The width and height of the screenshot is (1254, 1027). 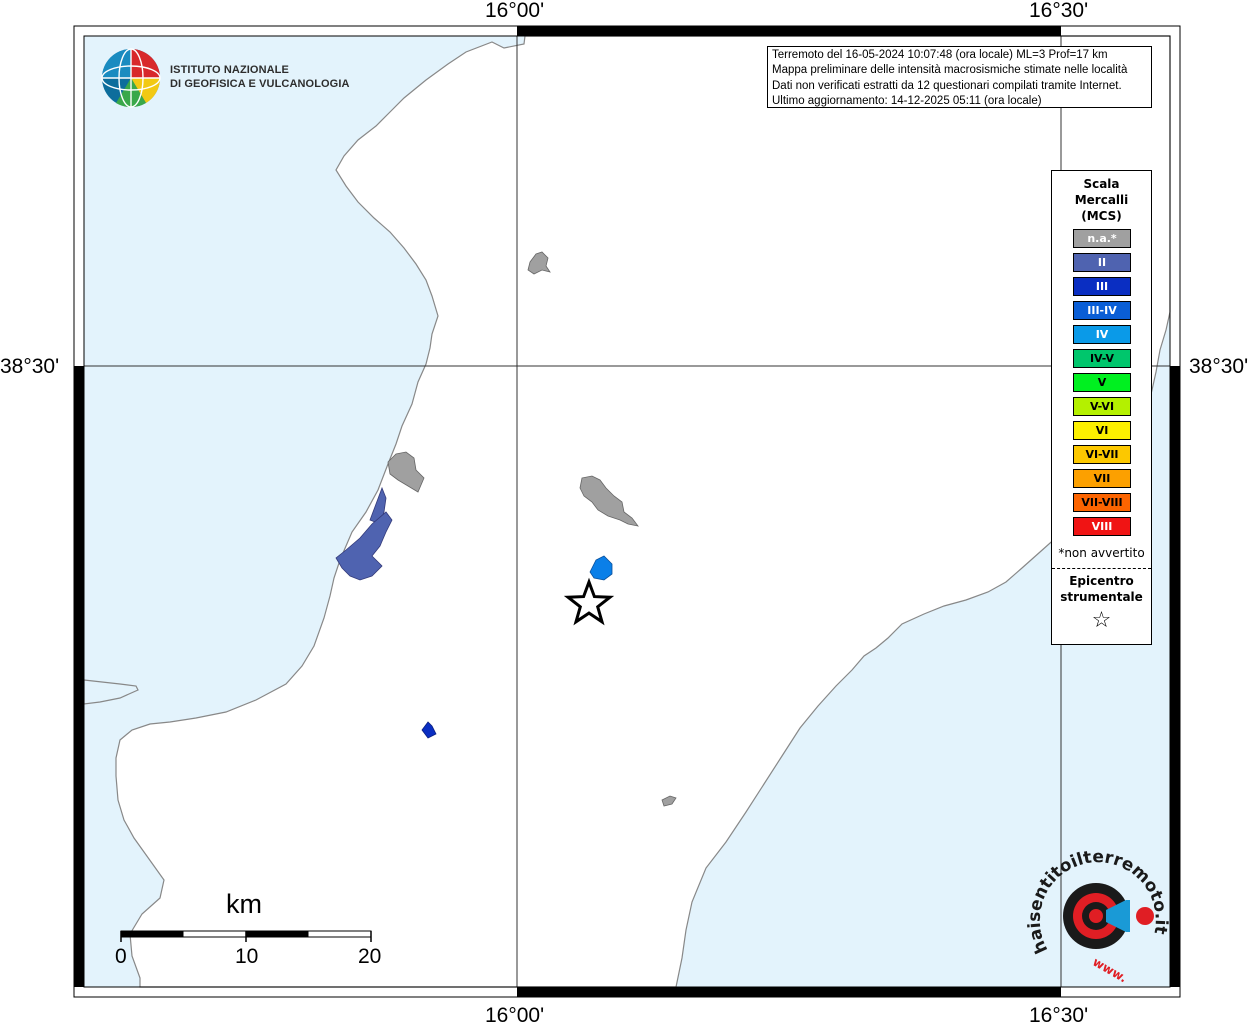 I want to click on legend-note: *non avvertito, so click(x=1101, y=553).